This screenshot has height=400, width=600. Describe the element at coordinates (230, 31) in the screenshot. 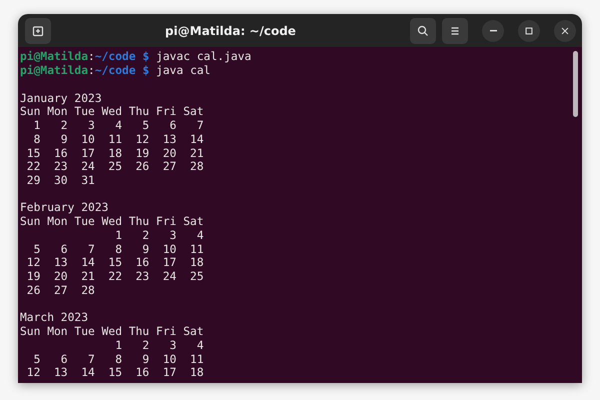

I see `window-title: pi@Matilda: ~/code` at that location.